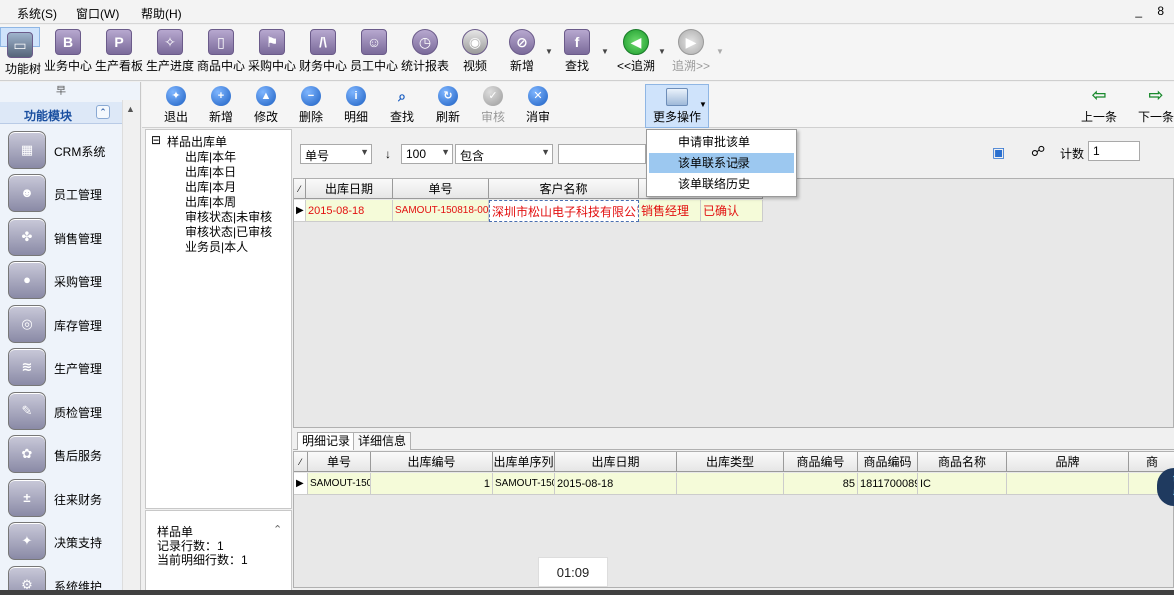  Describe the element at coordinates (221, 105) in the screenshot. I see `add-button: + 新增` at that location.